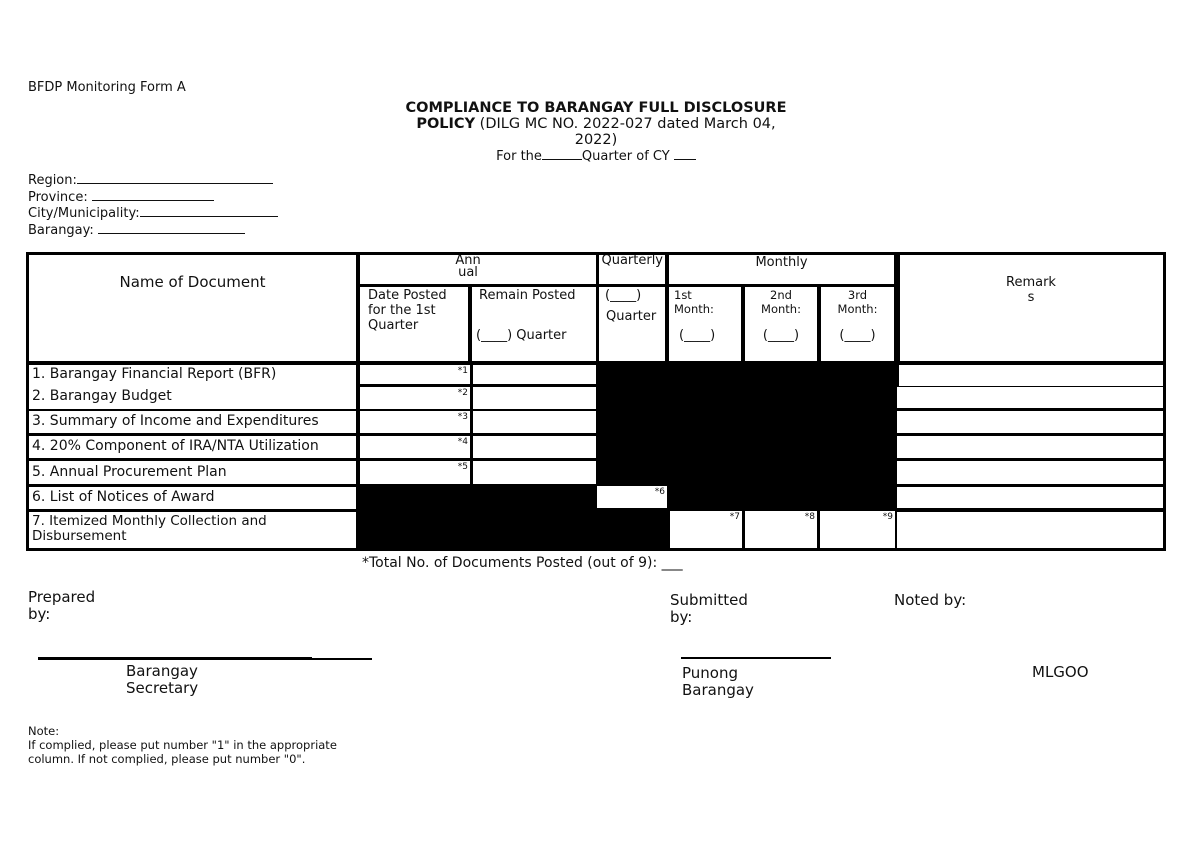 This screenshot has width=1200, height=849. Describe the element at coordinates (162, 679) in the screenshot. I see `prepared-role: Barangay Secretary` at that location.